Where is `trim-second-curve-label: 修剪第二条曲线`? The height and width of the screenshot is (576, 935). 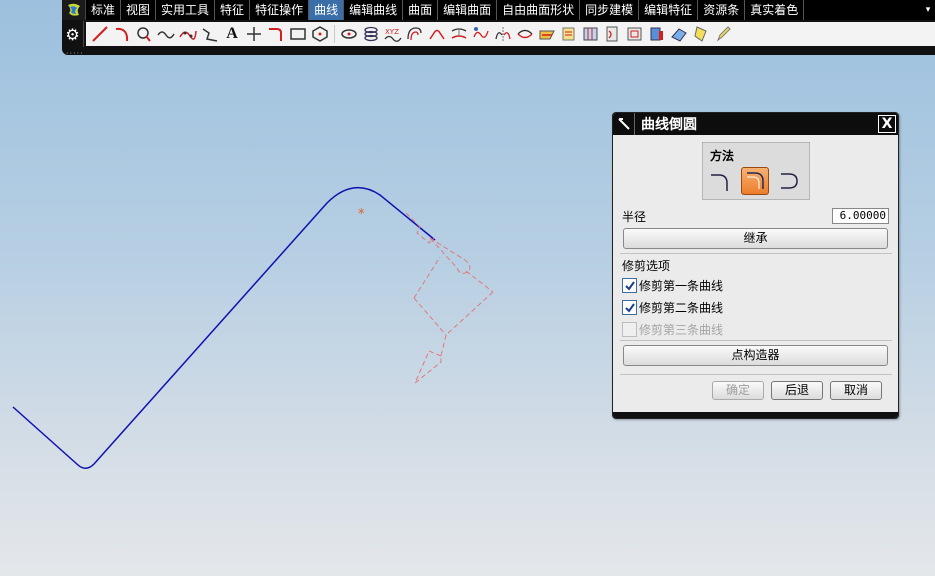
trim-second-curve-label: 修剪第二条曲线 is located at coordinates (681, 308).